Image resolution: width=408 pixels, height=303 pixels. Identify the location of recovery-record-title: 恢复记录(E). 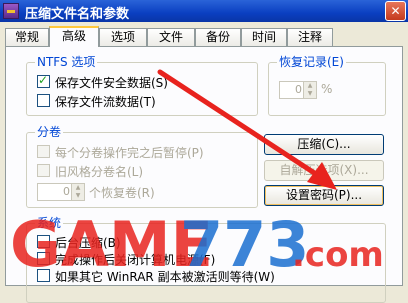
(311, 62).